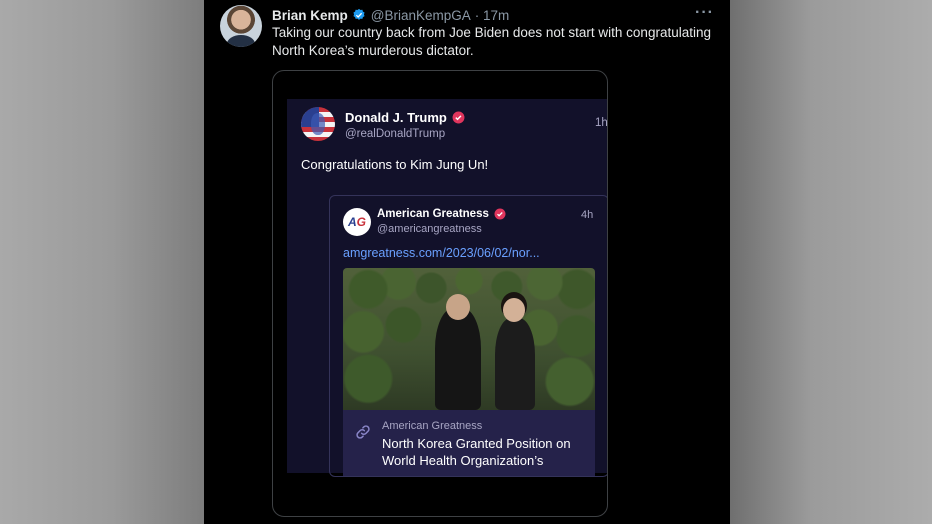 The image size is (932, 524). Describe the element at coordinates (429, 229) in the screenshot. I see `quoted-author-handle: @americangreatness` at that location.